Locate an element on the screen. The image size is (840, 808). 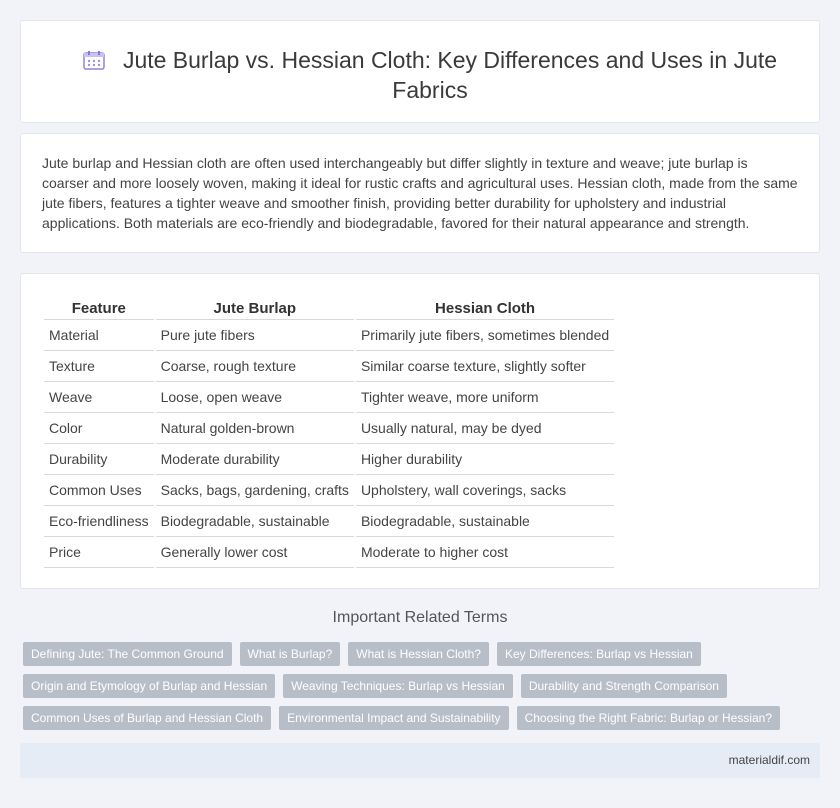
table-cell: Price is located at coordinates (99, 552).